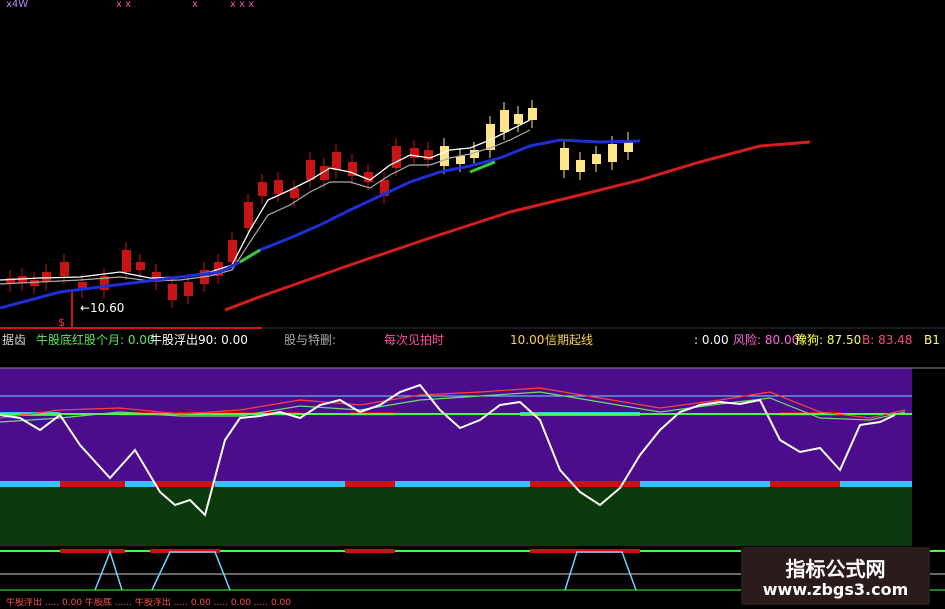  What do you see at coordinates (828, 340) in the screenshot?
I see `status-zhuo-gou: 豫狗: 87.50` at bounding box center [828, 340].